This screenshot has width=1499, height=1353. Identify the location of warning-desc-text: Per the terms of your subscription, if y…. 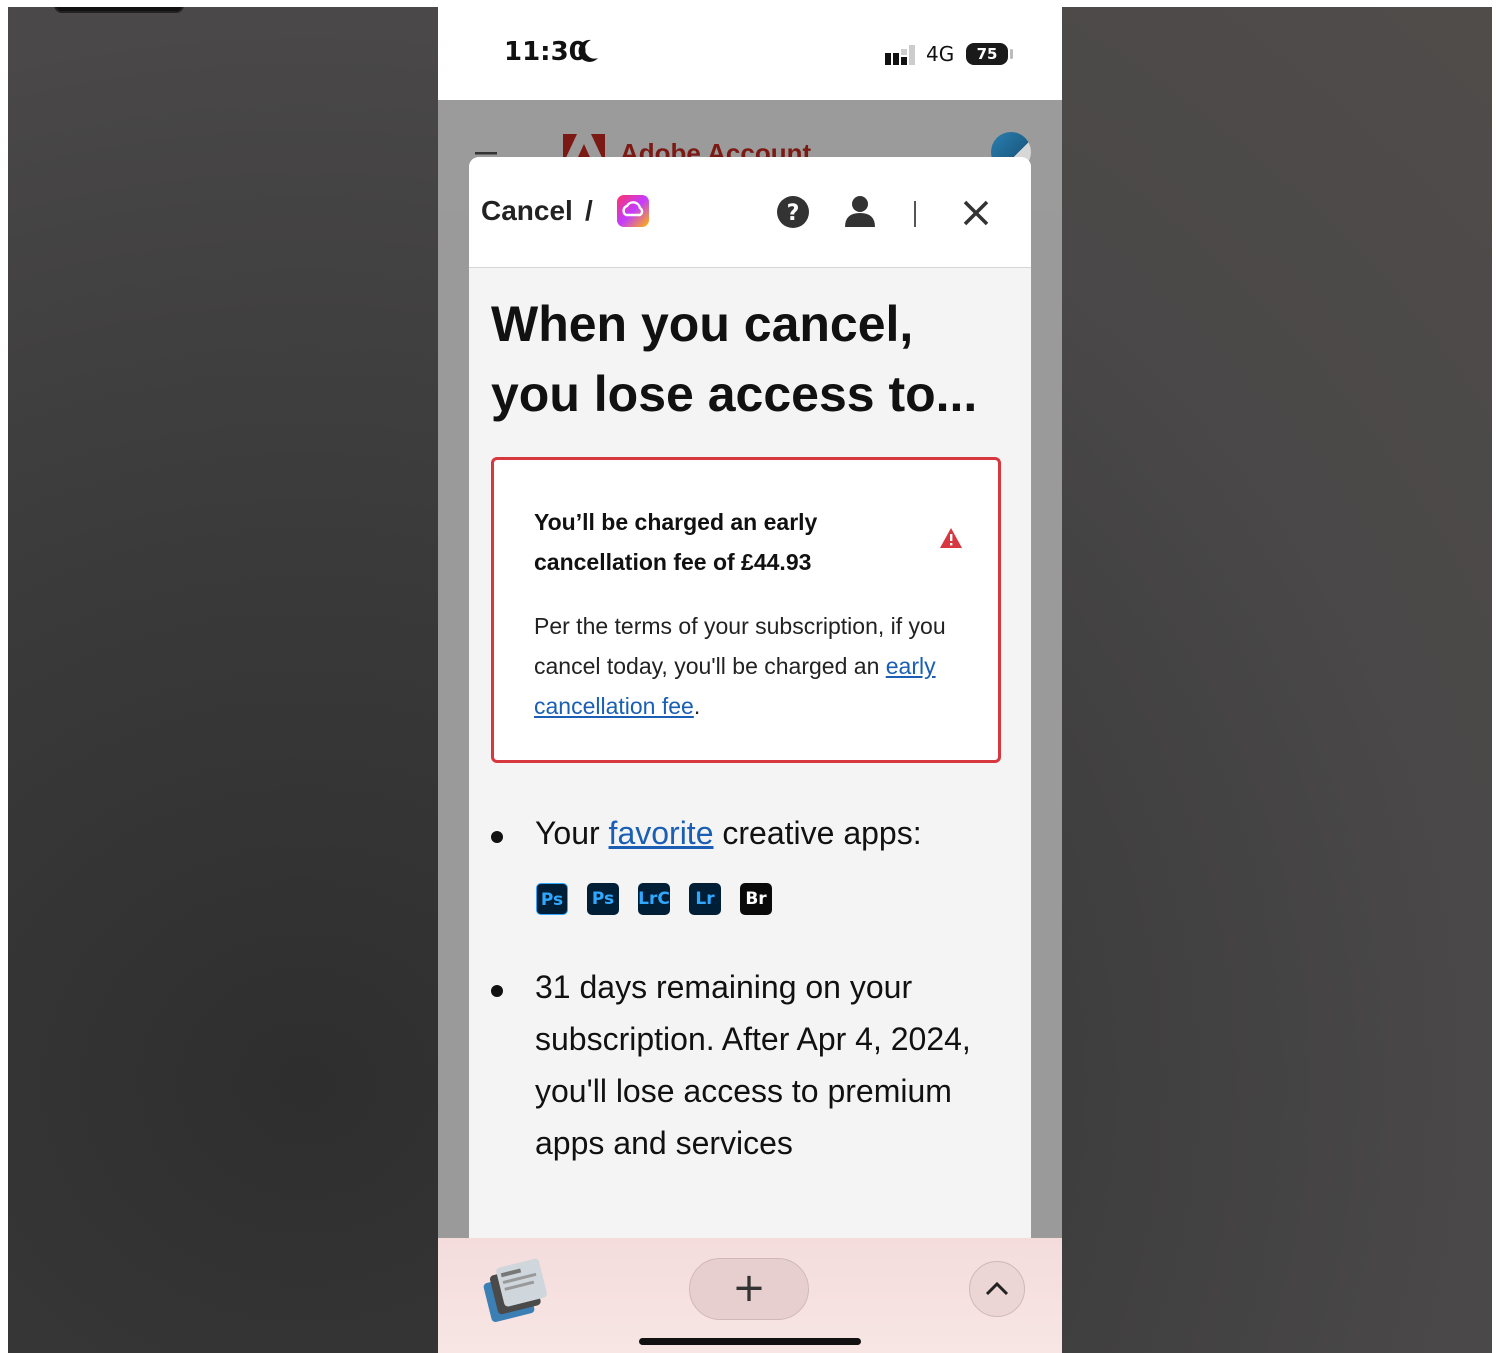
(740, 646).